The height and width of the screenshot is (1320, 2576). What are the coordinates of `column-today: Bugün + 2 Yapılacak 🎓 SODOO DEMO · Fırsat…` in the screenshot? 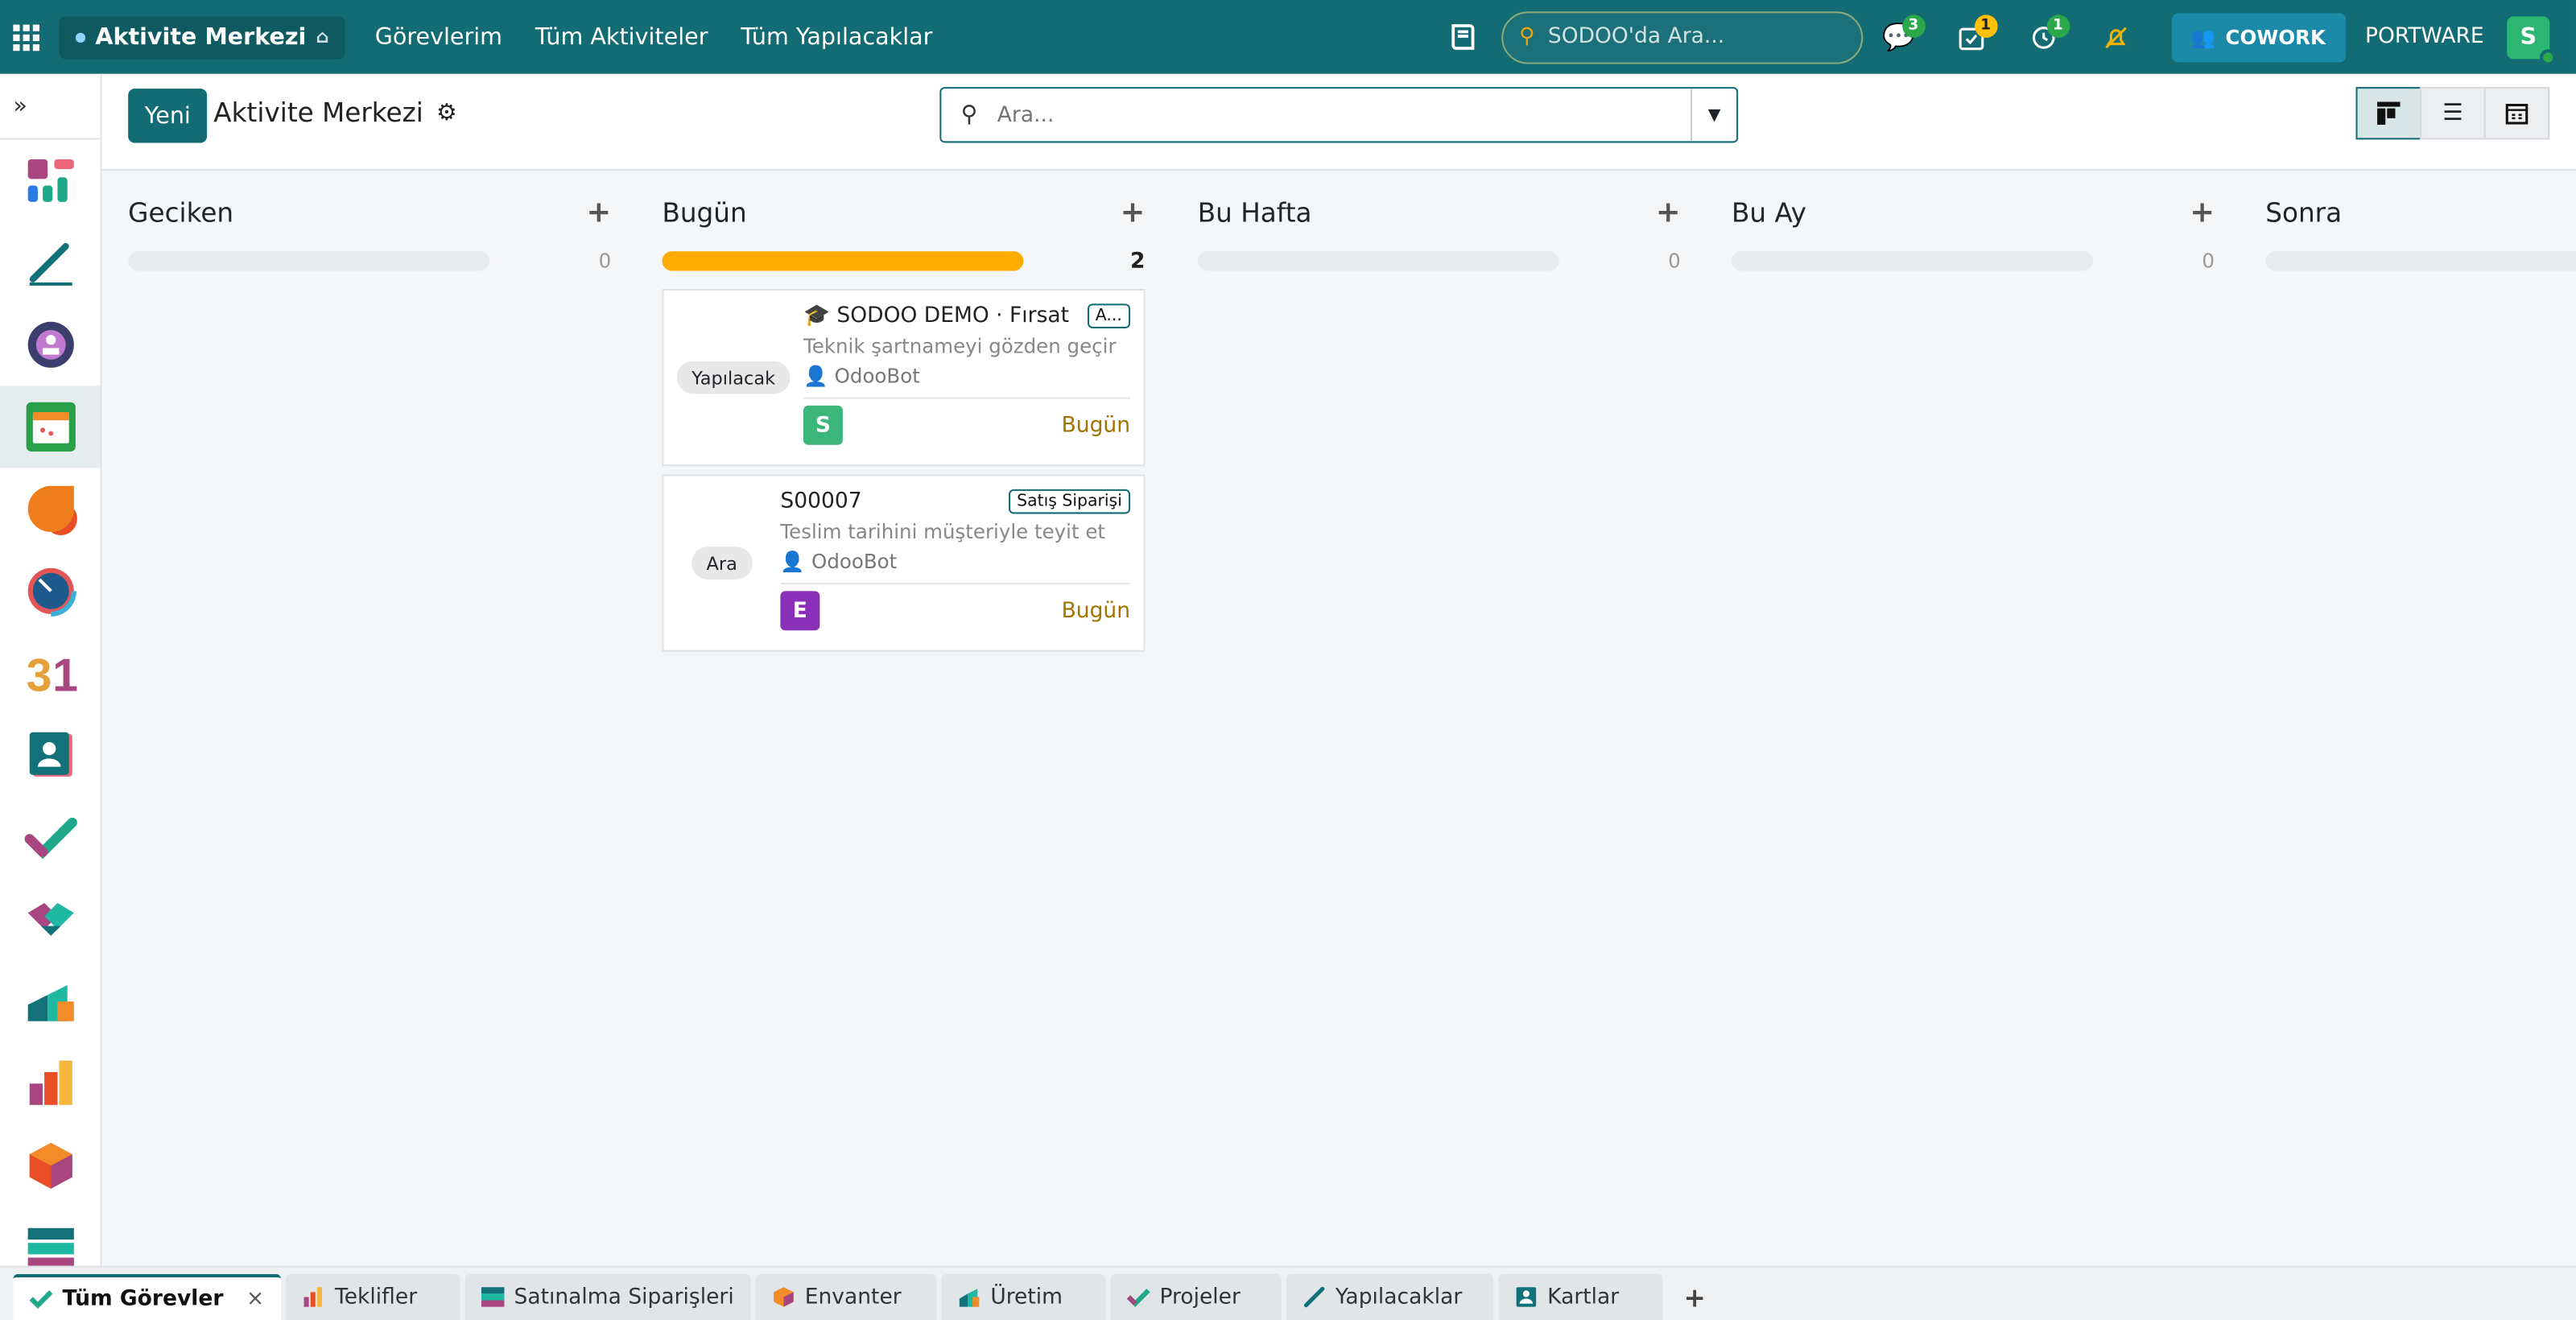 It's located at (904, 411).